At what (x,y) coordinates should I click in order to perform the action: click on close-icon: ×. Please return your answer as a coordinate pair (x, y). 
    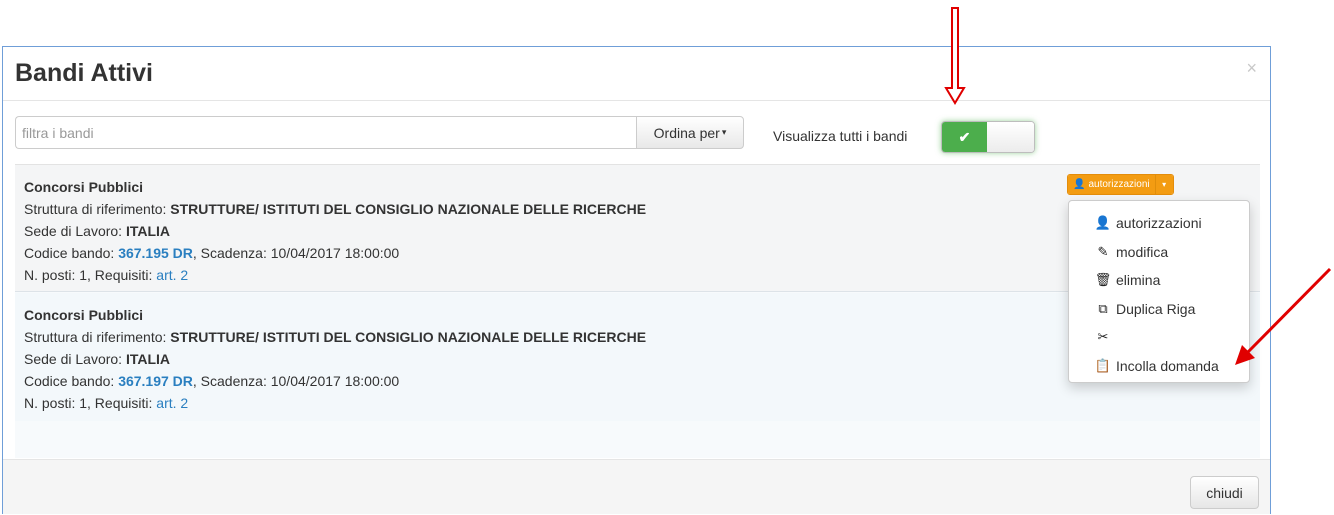
    Looking at the image, I should click on (1251, 68).